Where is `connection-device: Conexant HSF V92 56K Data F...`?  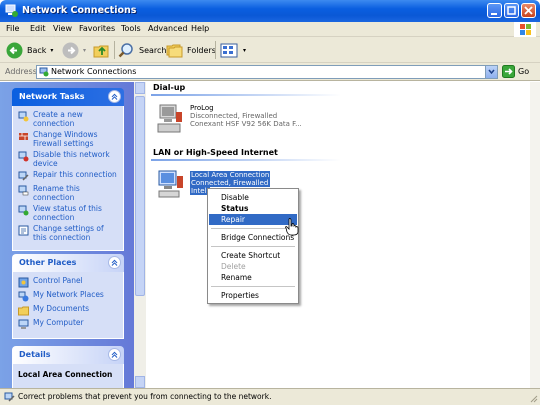 connection-device: Conexant HSF V92 56K Data F... is located at coordinates (246, 124).